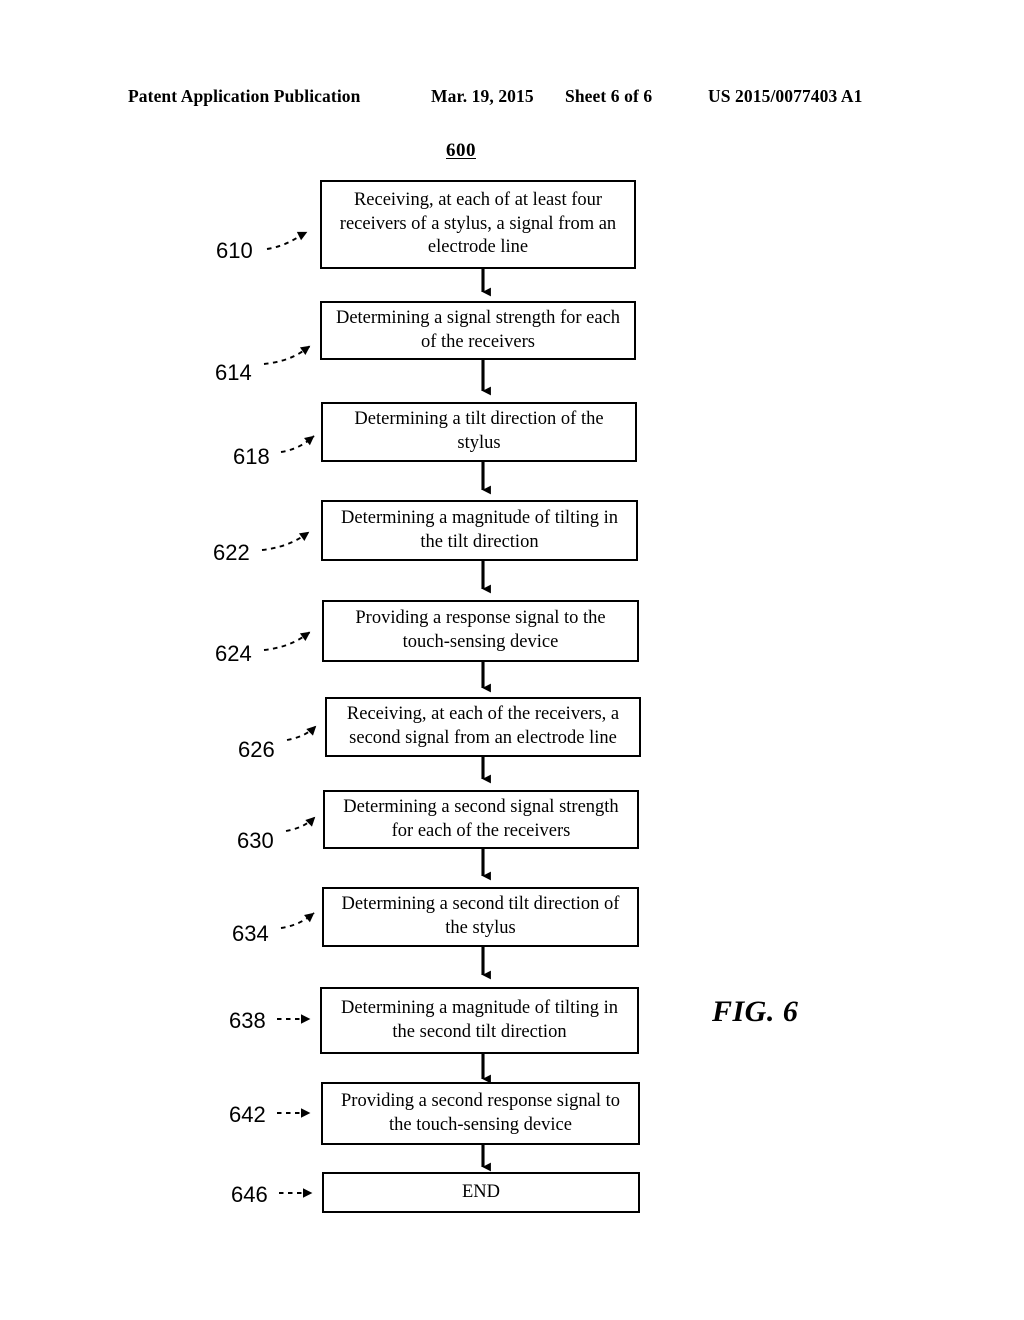 The width and height of the screenshot is (1024, 1320). What do you see at coordinates (785, 96) in the screenshot?
I see `header-publication-number: US 2015/0077403 A1` at bounding box center [785, 96].